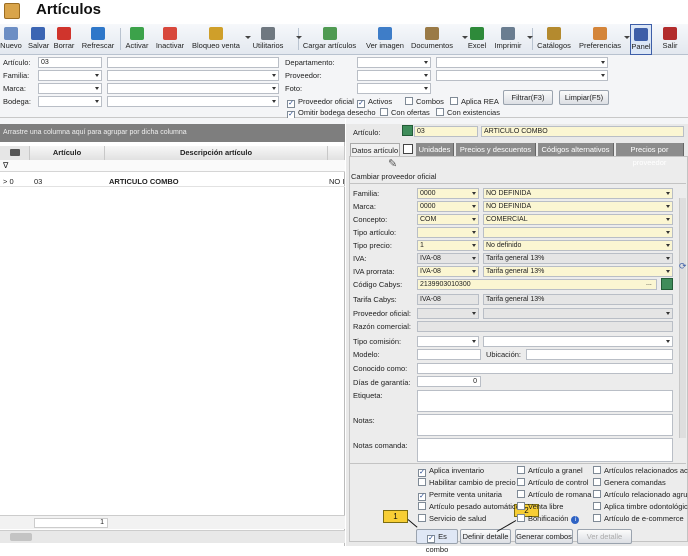 The width and height of the screenshot is (688, 556). Describe the element at coordinates (70, 101) in the screenshot. I see `bodega-filter-select` at that location.